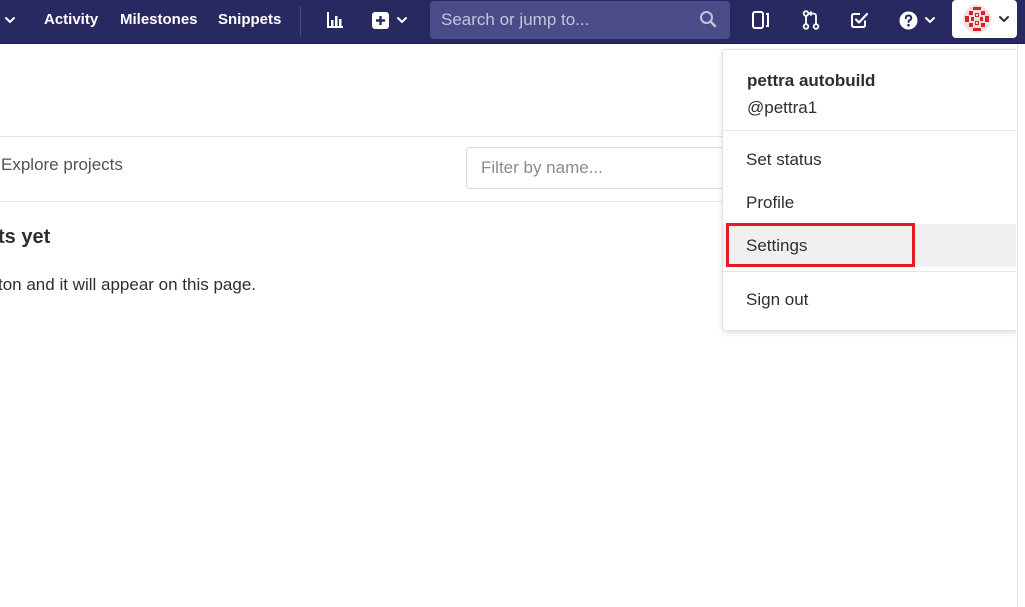  What do you see at coordinates (930, 20) in the screenshot?
I see `help-menu-chevron-down-icon` at bounding box center [930, 20].